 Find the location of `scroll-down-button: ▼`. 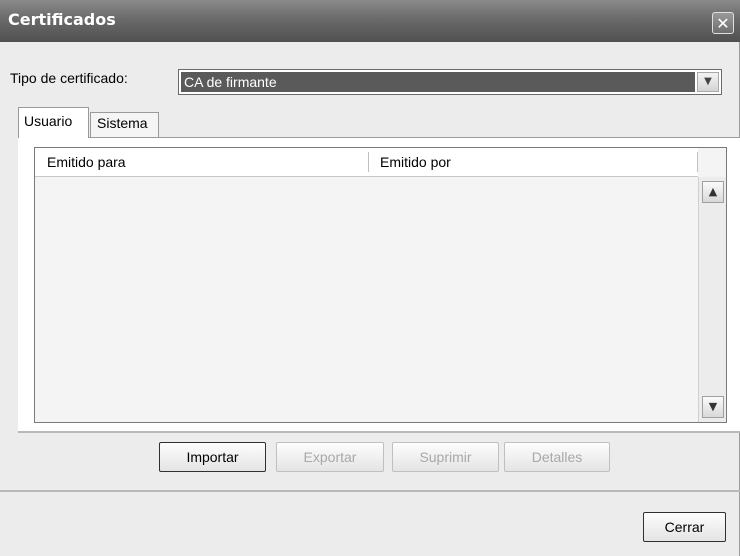

scroll-down-button: ▼ is located at coordinates (713, 407).